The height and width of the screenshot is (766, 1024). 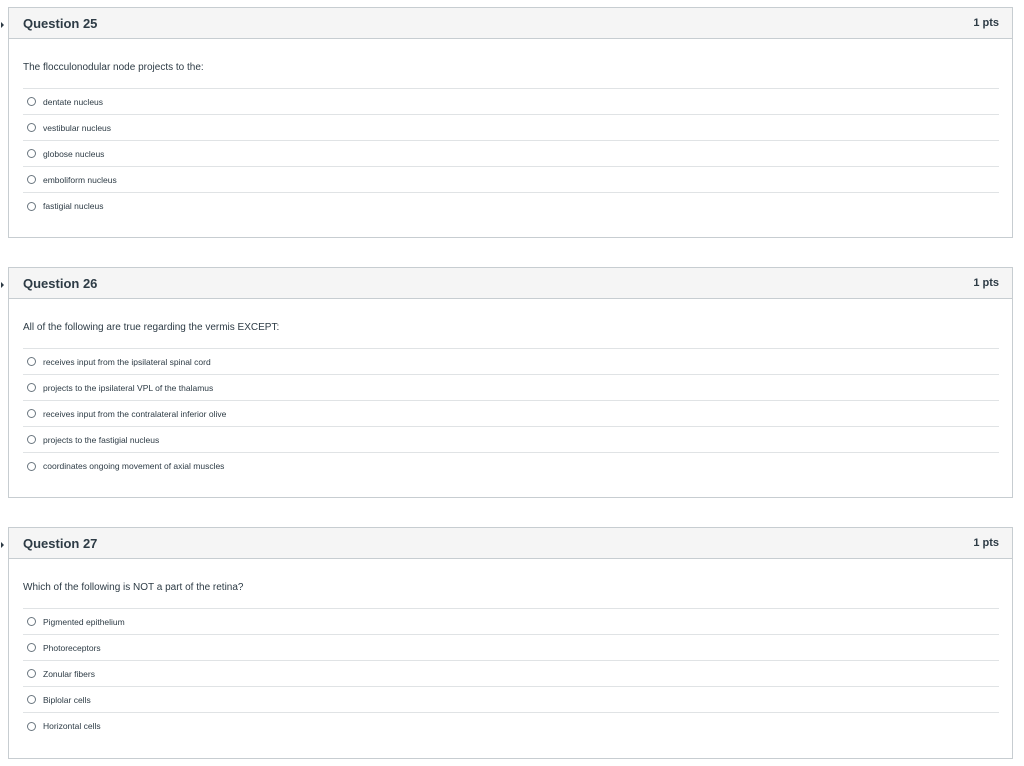 What do you see at coordinates (73, 206) in the screenshot?
I see `answer-label: fastigial nucleus` at bounding box center [73, 206].